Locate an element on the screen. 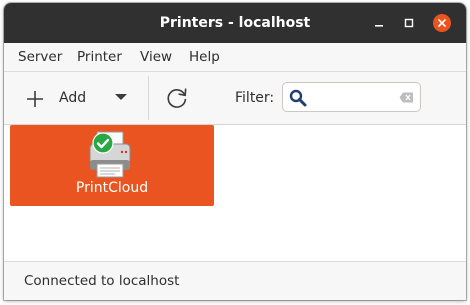 This screenshot has width=470, height=305. refresh-icon is located at coordinates (177, 98).